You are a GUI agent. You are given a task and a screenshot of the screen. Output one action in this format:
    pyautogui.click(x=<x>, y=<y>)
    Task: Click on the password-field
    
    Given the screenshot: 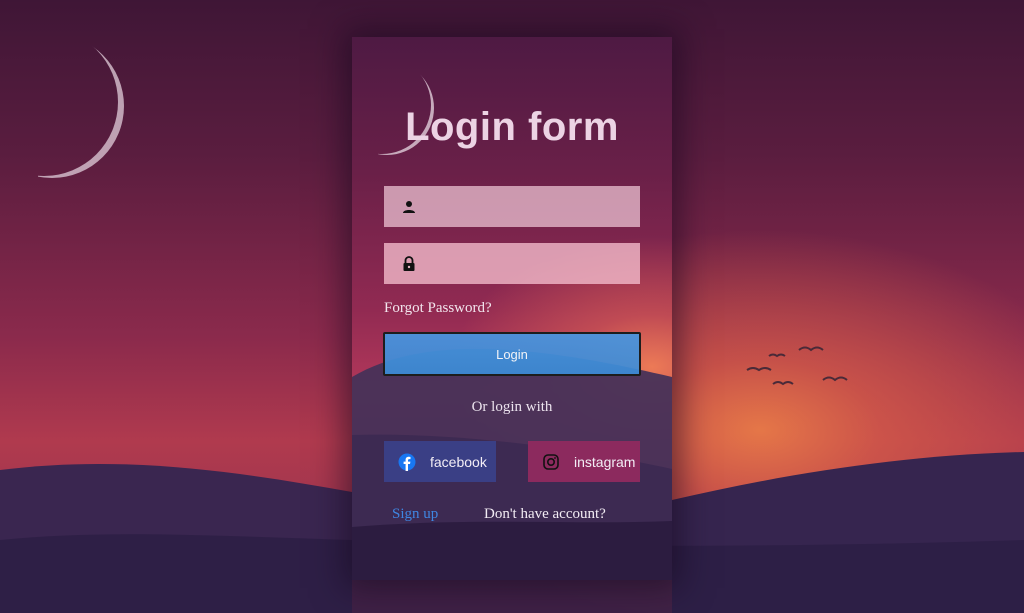 What is the action you would take?
    pyautogui.click(x=512, y=263)
    